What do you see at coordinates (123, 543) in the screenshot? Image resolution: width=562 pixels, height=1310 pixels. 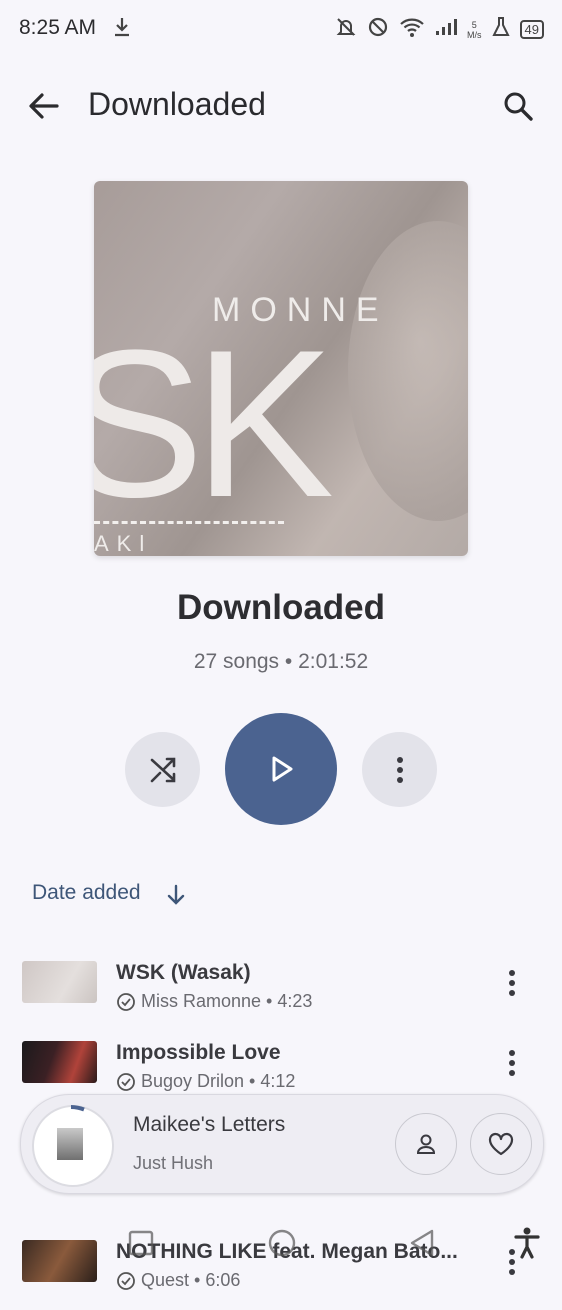 I see `artwork-text-bottom: AKl` at bounding box center [123, 543].